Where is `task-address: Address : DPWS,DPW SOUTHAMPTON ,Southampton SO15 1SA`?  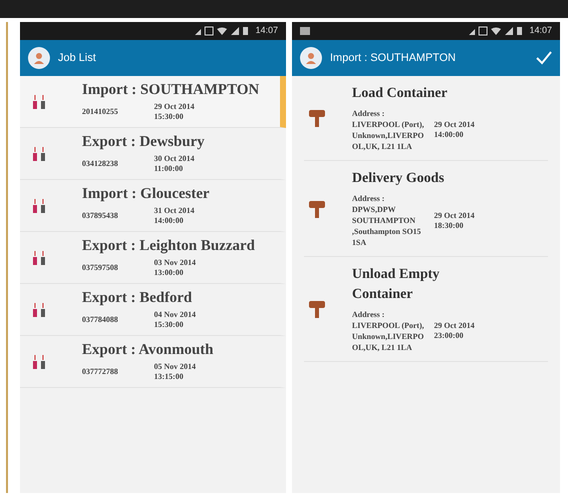 task-address: Address : DPWS,DPW SOUTHAMPTON ,Southampton SO15 1SA is located at coordinates (387, 220).